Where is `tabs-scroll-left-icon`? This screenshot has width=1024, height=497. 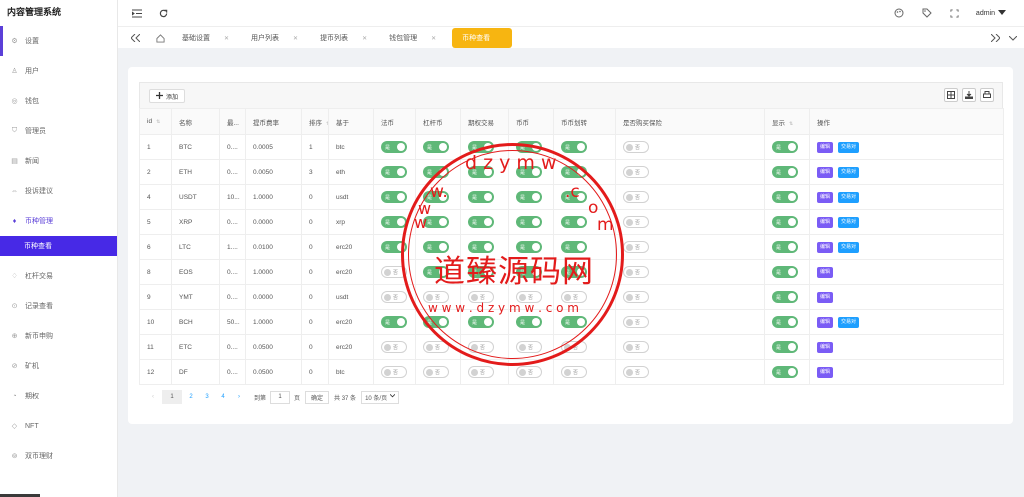
tabs-scroll-left-icon is located at coordinates (135, 38).